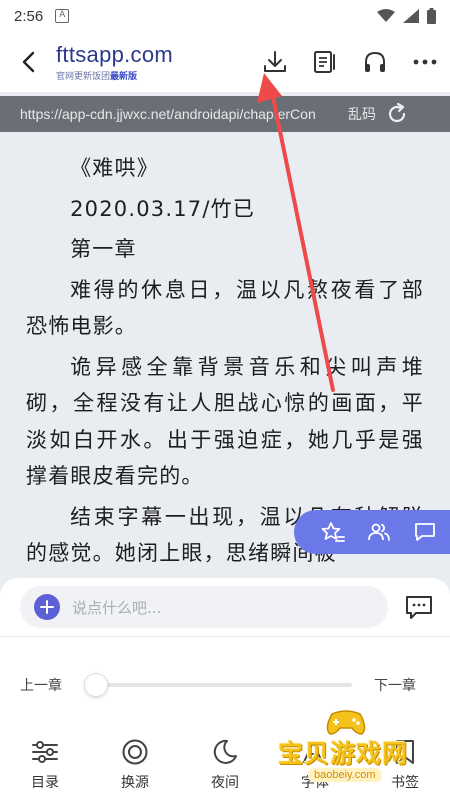 This screenshot has height=800, width=450. I want to click on tab-night-mode: 夜间, so click(225, 765).